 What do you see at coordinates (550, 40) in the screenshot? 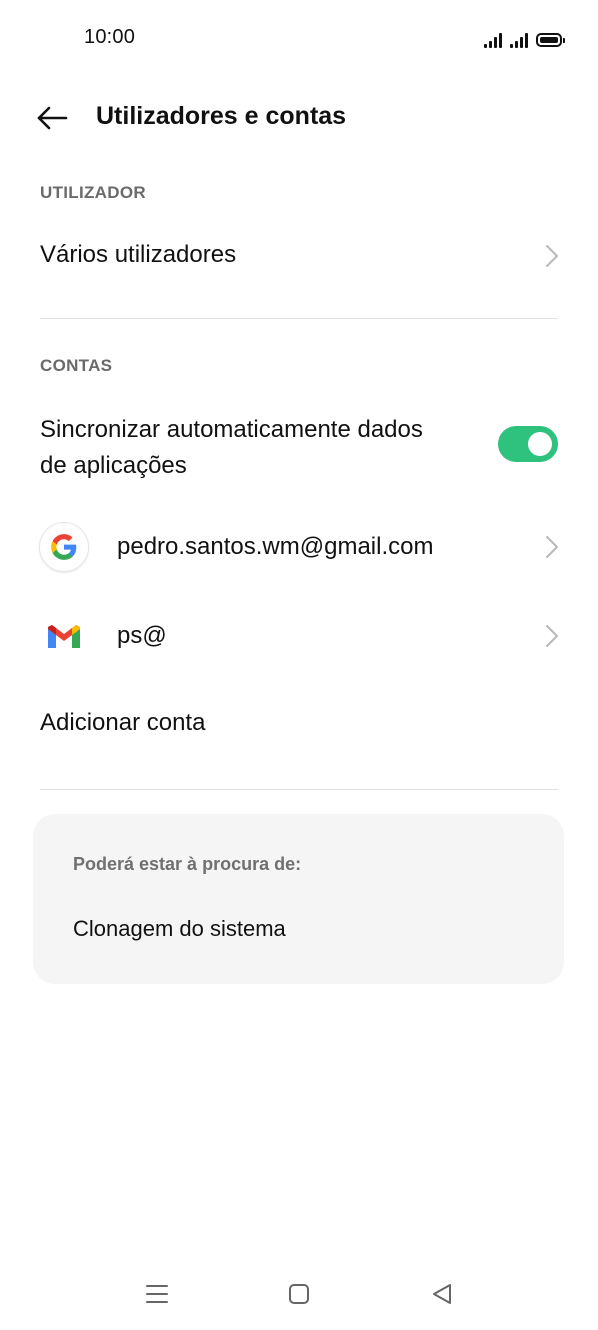
I see `battery-icon` at bounding box center [550, 40].